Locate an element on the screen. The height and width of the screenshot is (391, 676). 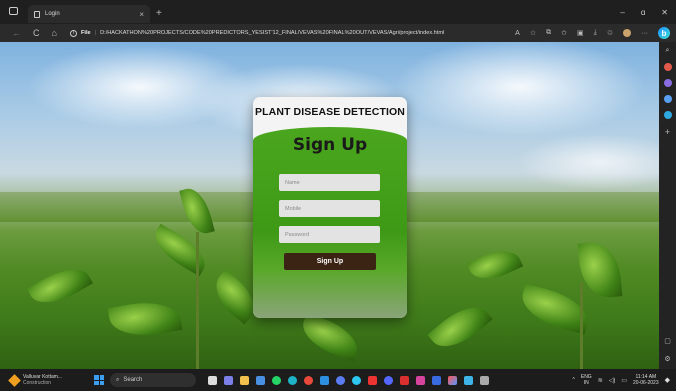
edge-icon is located at coordinates (292, 380).